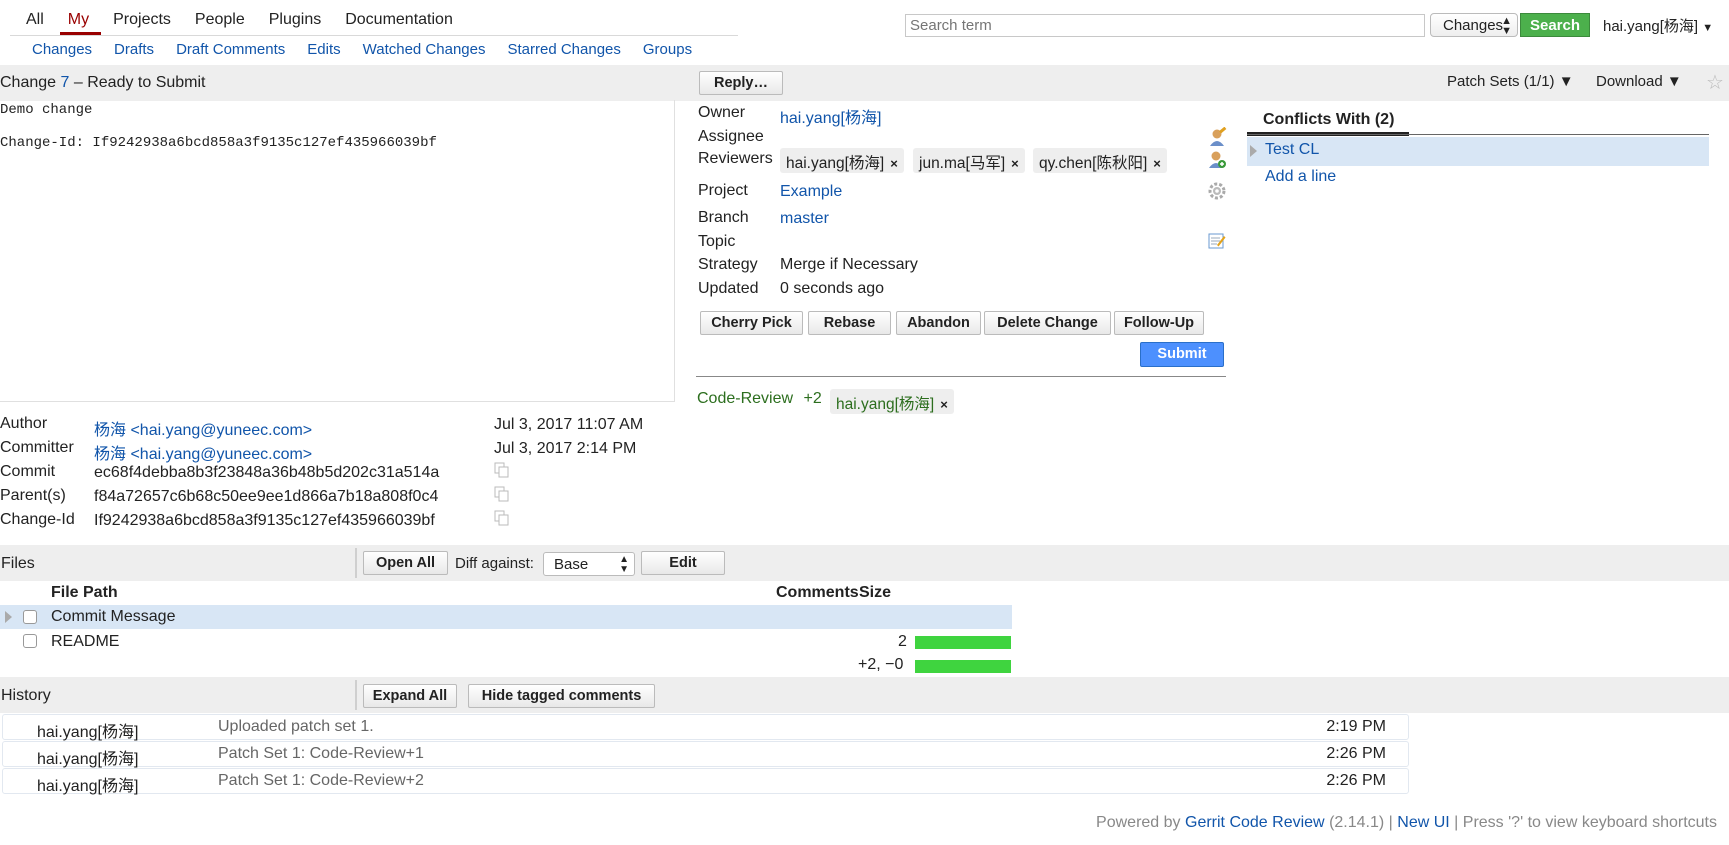 This screenshot has height=845, width=1729. I want to click on search-scope-select: Changes ▲ ▼, so click(1474, 25).